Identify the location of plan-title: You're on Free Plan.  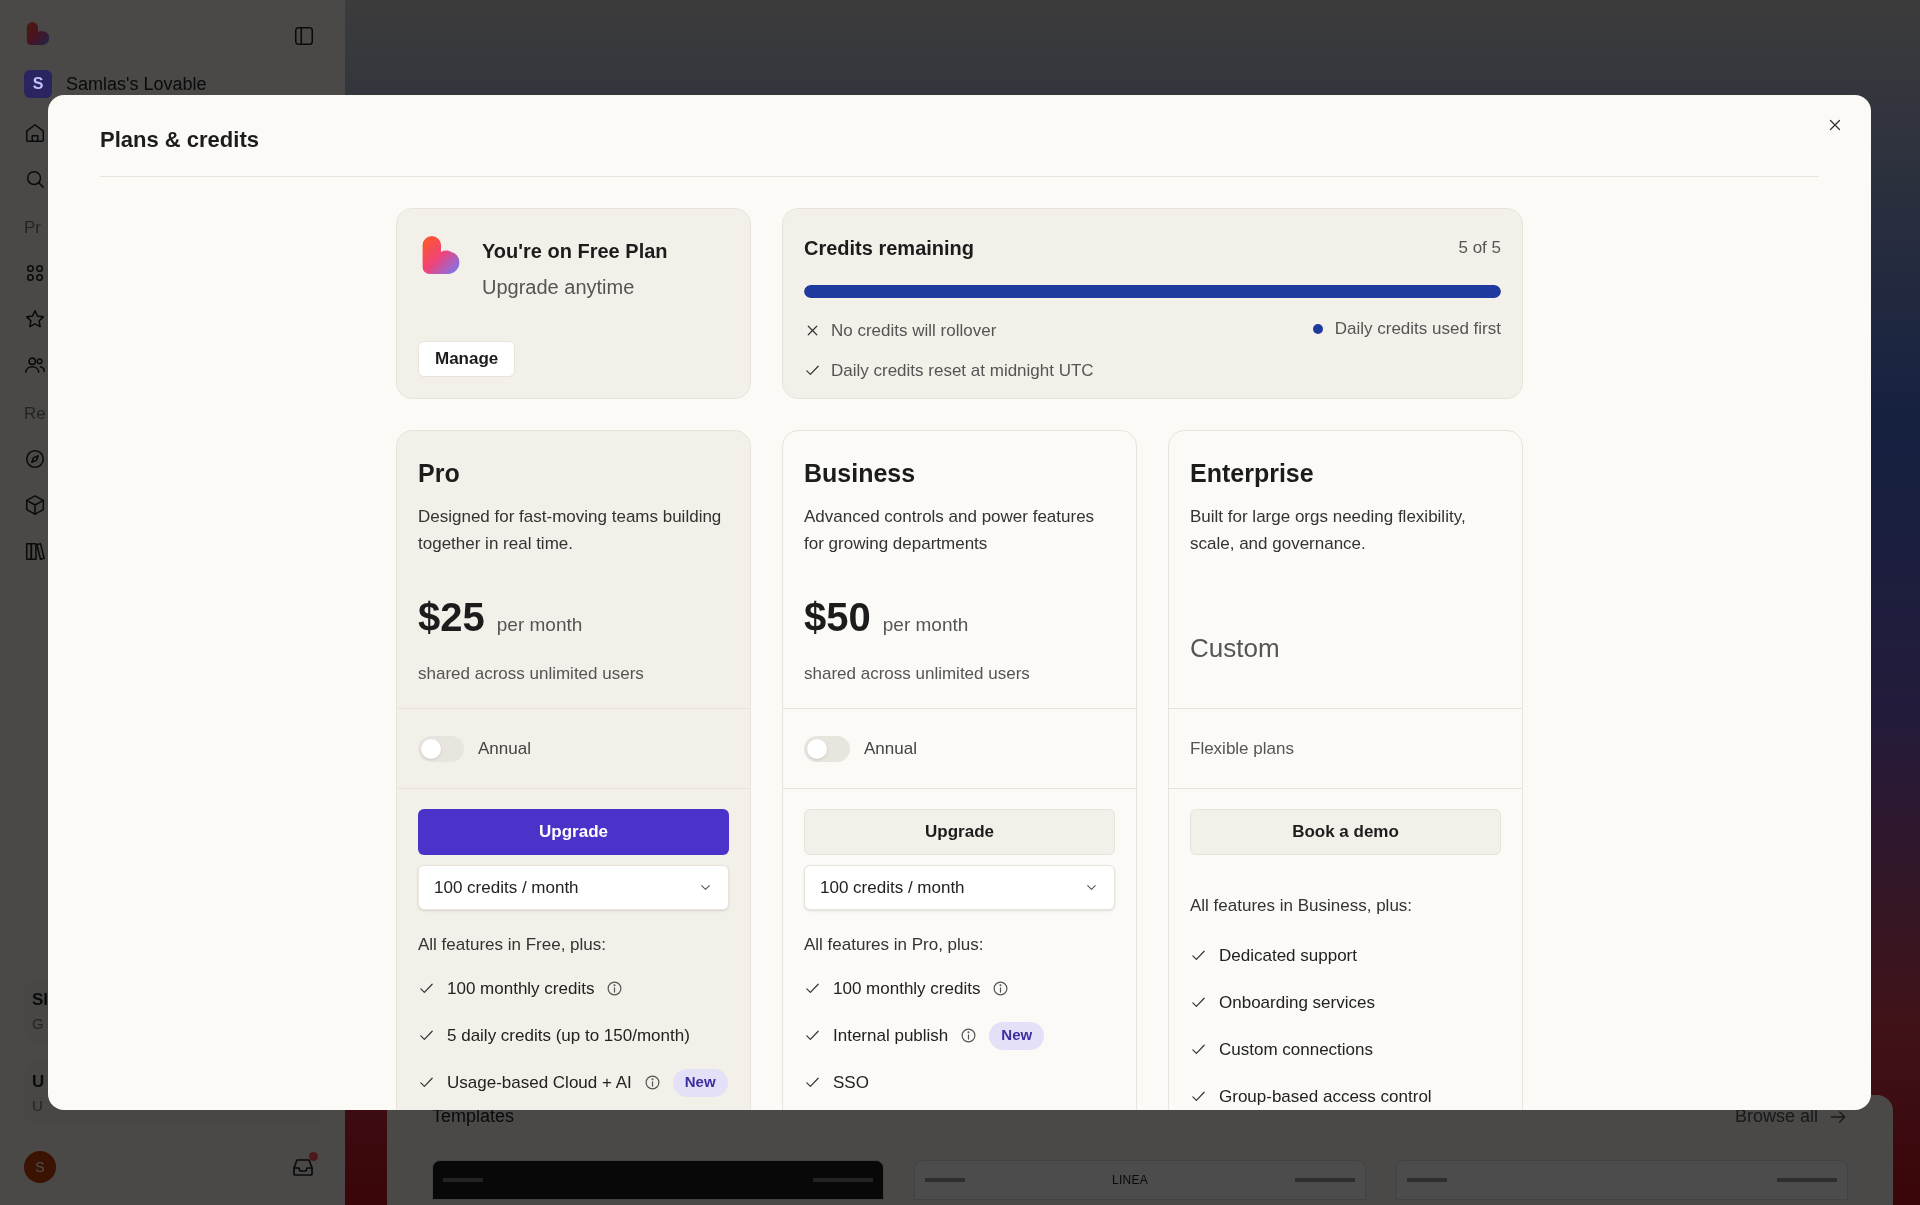
(575, 251).